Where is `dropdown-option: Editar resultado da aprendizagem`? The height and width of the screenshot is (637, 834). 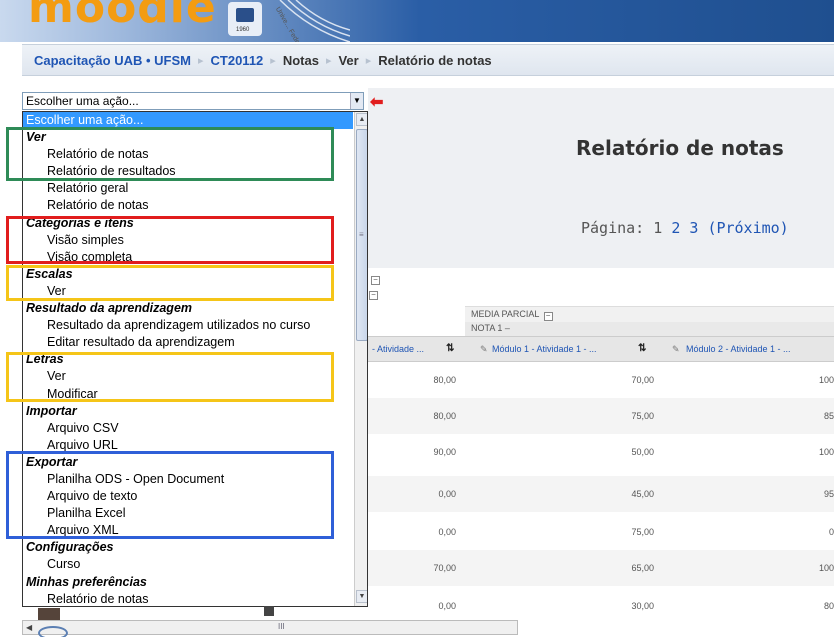
dropdown-option: Editar resultado da aprendizagem is located at coordinates (188, 342).